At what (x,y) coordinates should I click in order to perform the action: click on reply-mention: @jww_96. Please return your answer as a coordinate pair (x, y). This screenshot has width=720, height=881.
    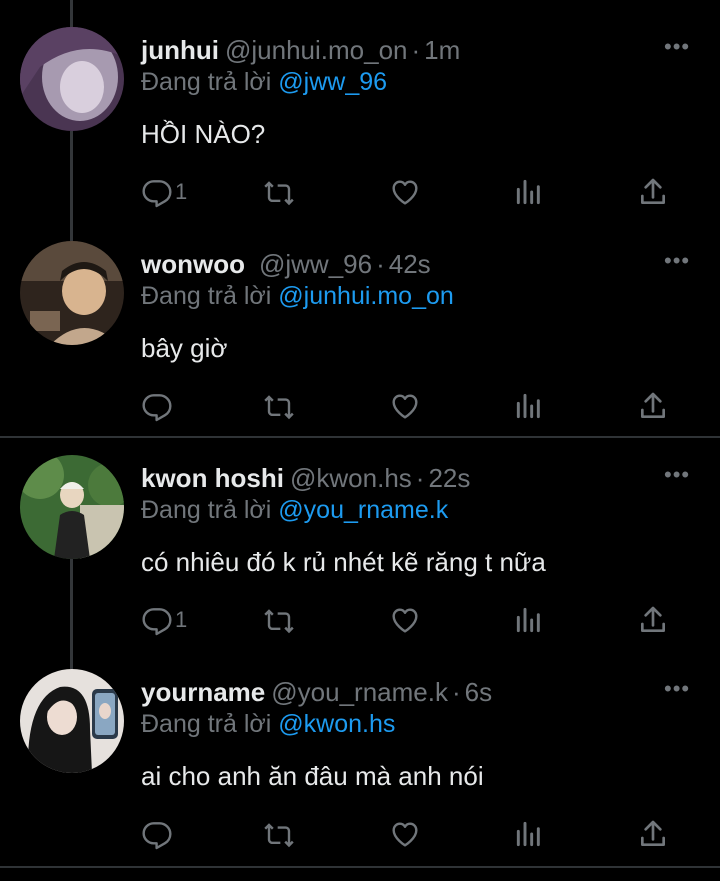
    Looking at the image, I should click on (332, 82).